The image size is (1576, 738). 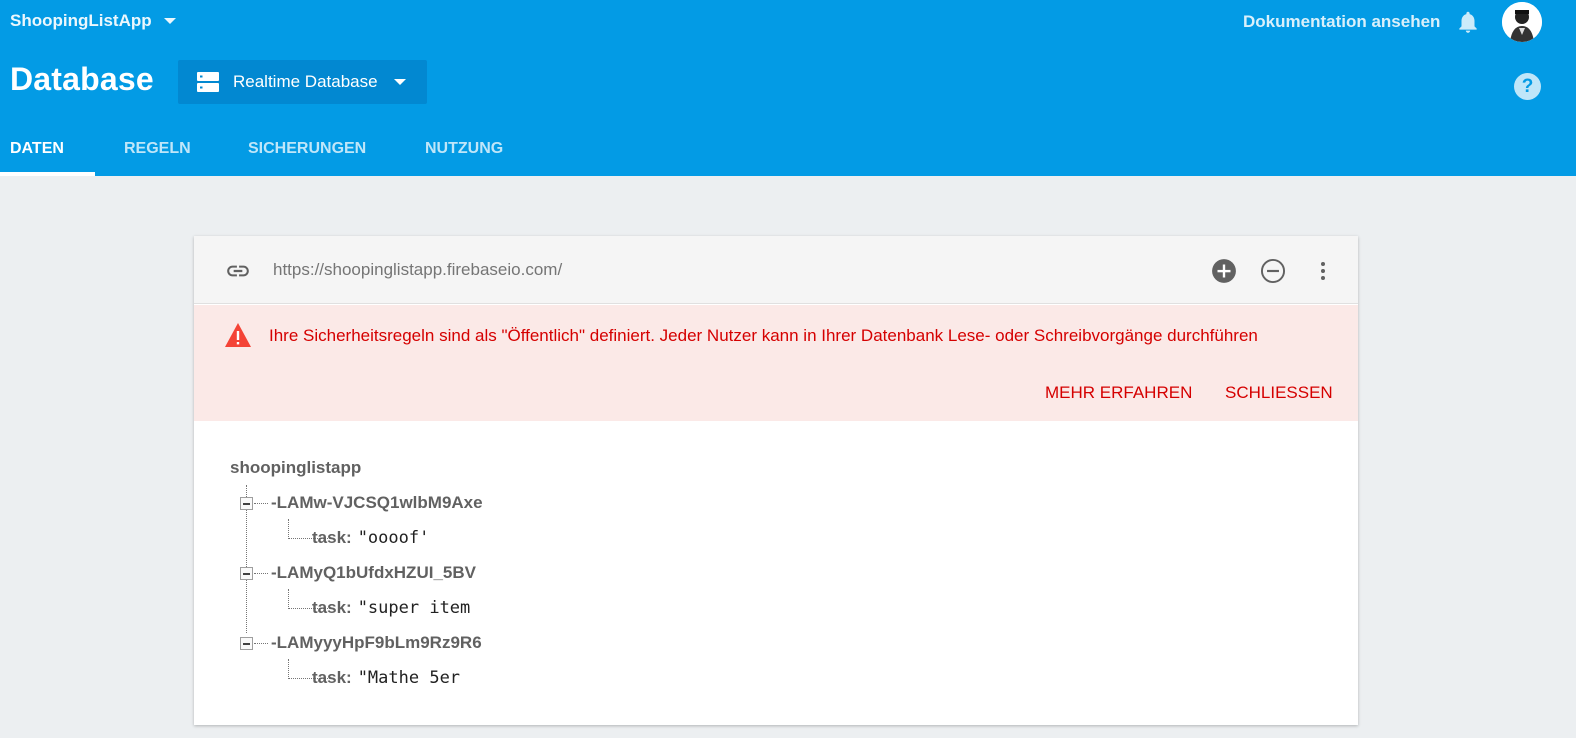 I want to click on tree-leaf: task: "oooof', so click(x=370, y=538).